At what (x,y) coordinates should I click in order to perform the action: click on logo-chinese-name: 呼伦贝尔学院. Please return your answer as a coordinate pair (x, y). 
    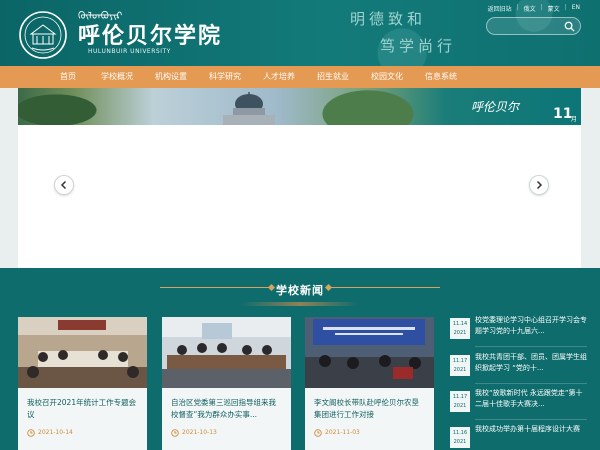
    Looking at the image, I should click on (150, 36).